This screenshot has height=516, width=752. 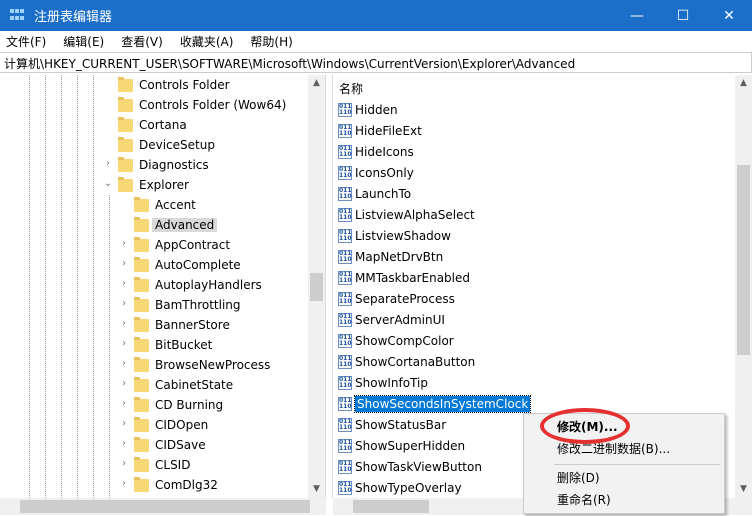 What do you see at coordinates (142, 41) in the screenshot?
I see `menu-view: 查看(V)` at bounding box center [142, 41].